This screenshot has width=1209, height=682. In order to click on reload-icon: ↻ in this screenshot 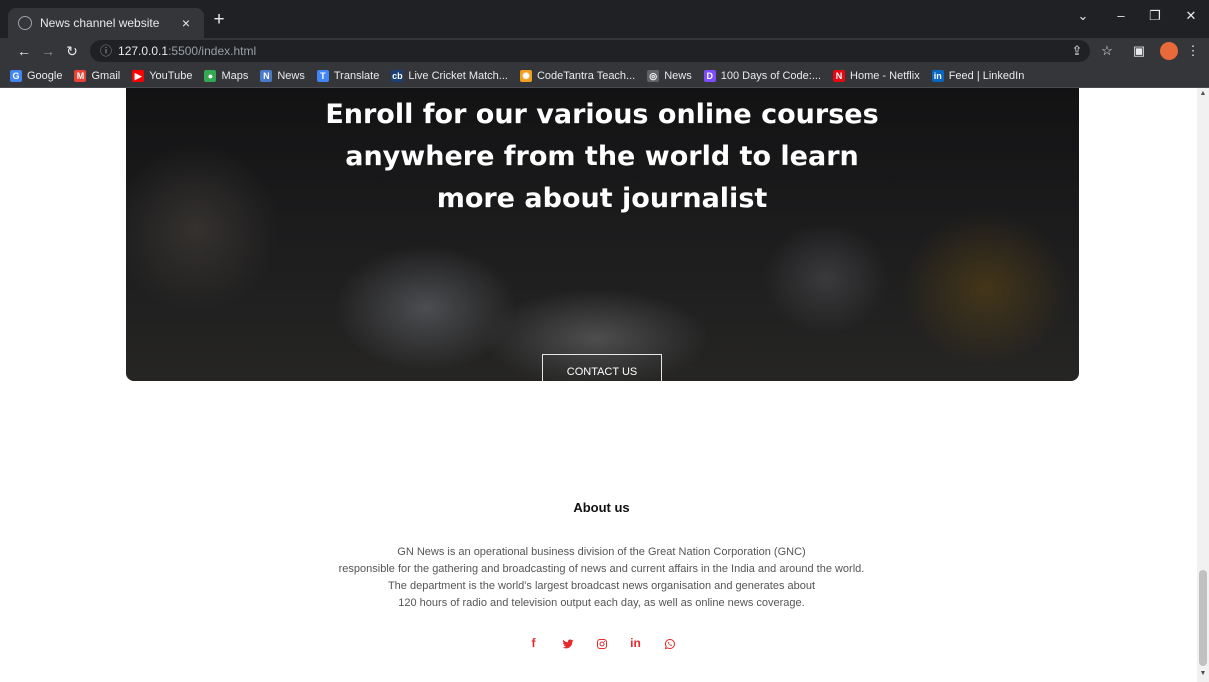, I will do `click(72, 51)`.